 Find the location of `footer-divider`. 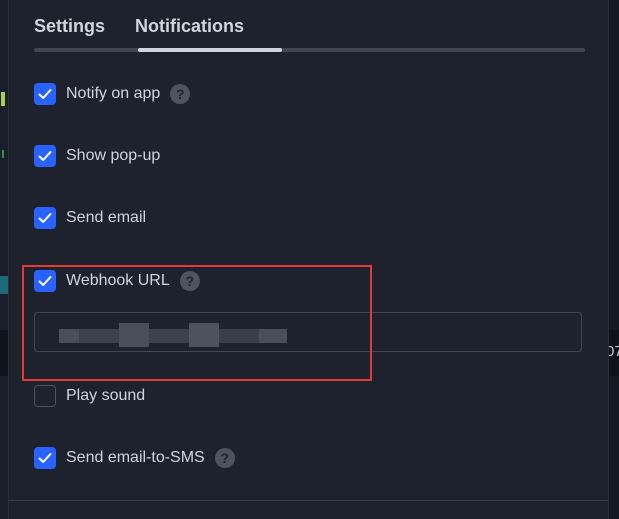

footer-divider is located at coordinates (308, 500).